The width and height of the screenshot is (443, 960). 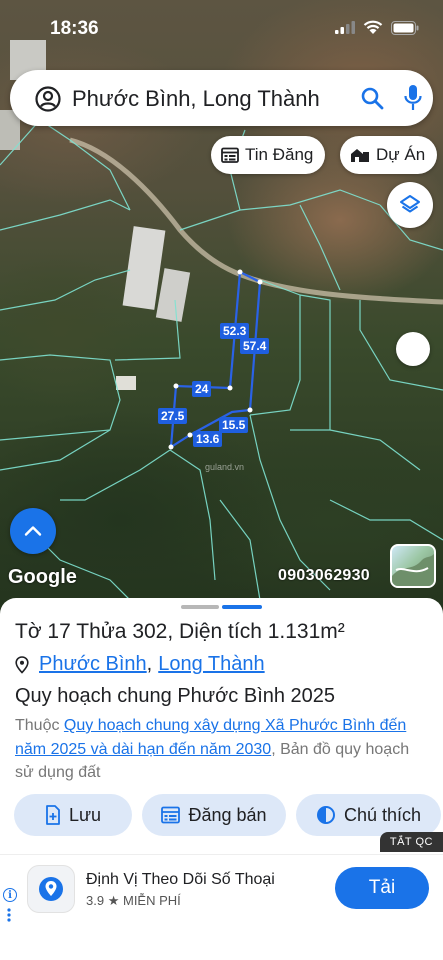 I want to click on status-icons, so click(x=377, y=27).